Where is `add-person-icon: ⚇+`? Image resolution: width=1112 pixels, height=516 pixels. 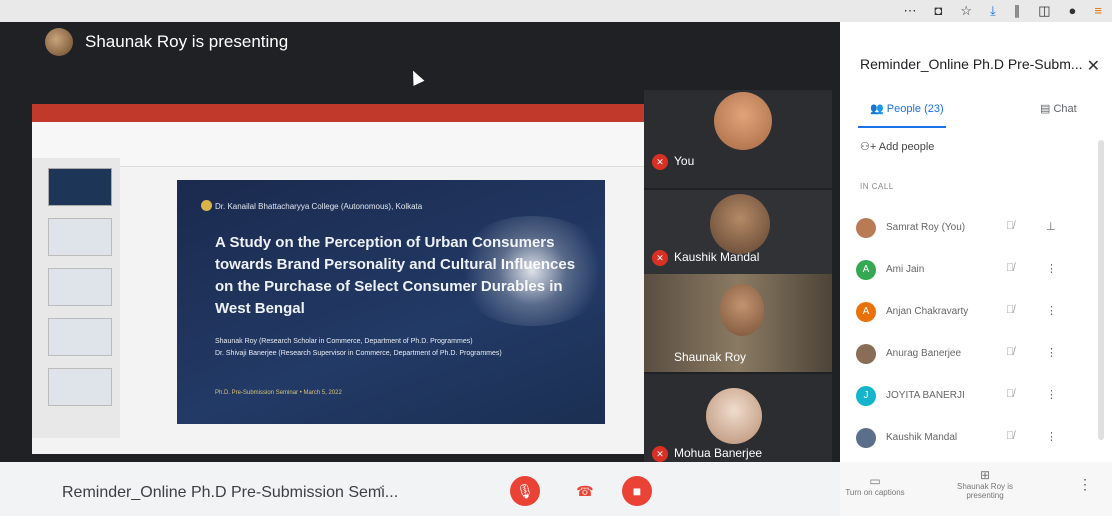 add-person-icon: ⚇+ is located at coordinates (868, 147).